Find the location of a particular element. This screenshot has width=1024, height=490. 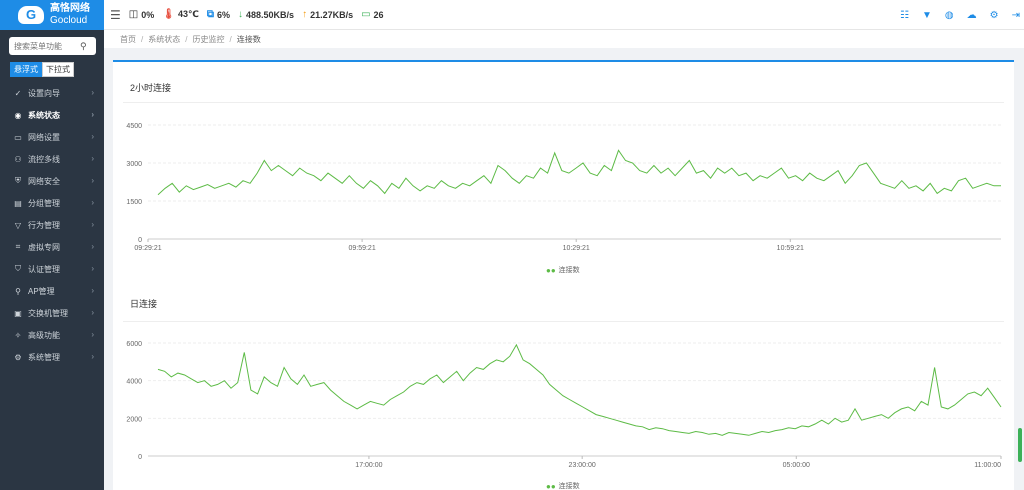

x-tick-label: 05:00:00 is located at coordinates (796, 465).